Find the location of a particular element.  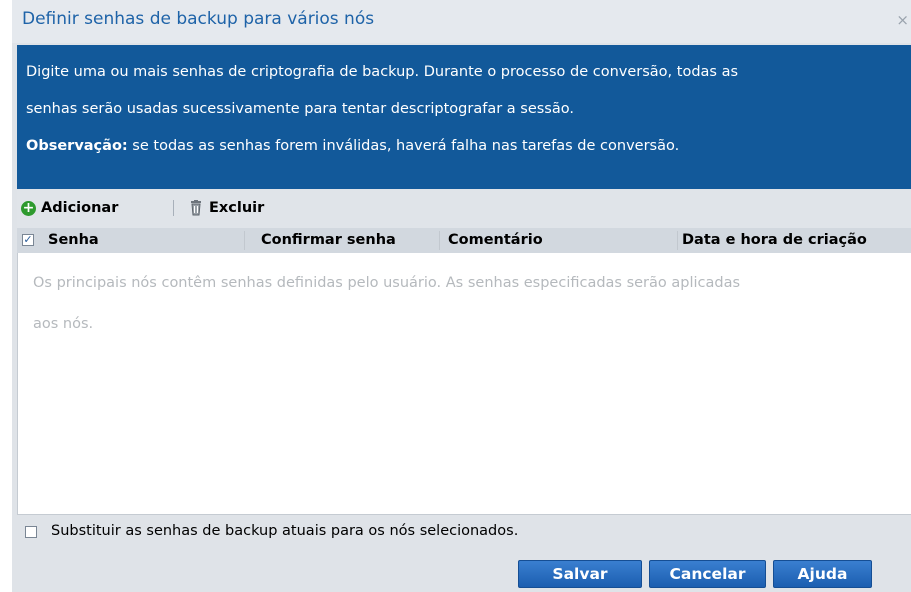

help-button: Ajuda is located at coordinates (822, 574).